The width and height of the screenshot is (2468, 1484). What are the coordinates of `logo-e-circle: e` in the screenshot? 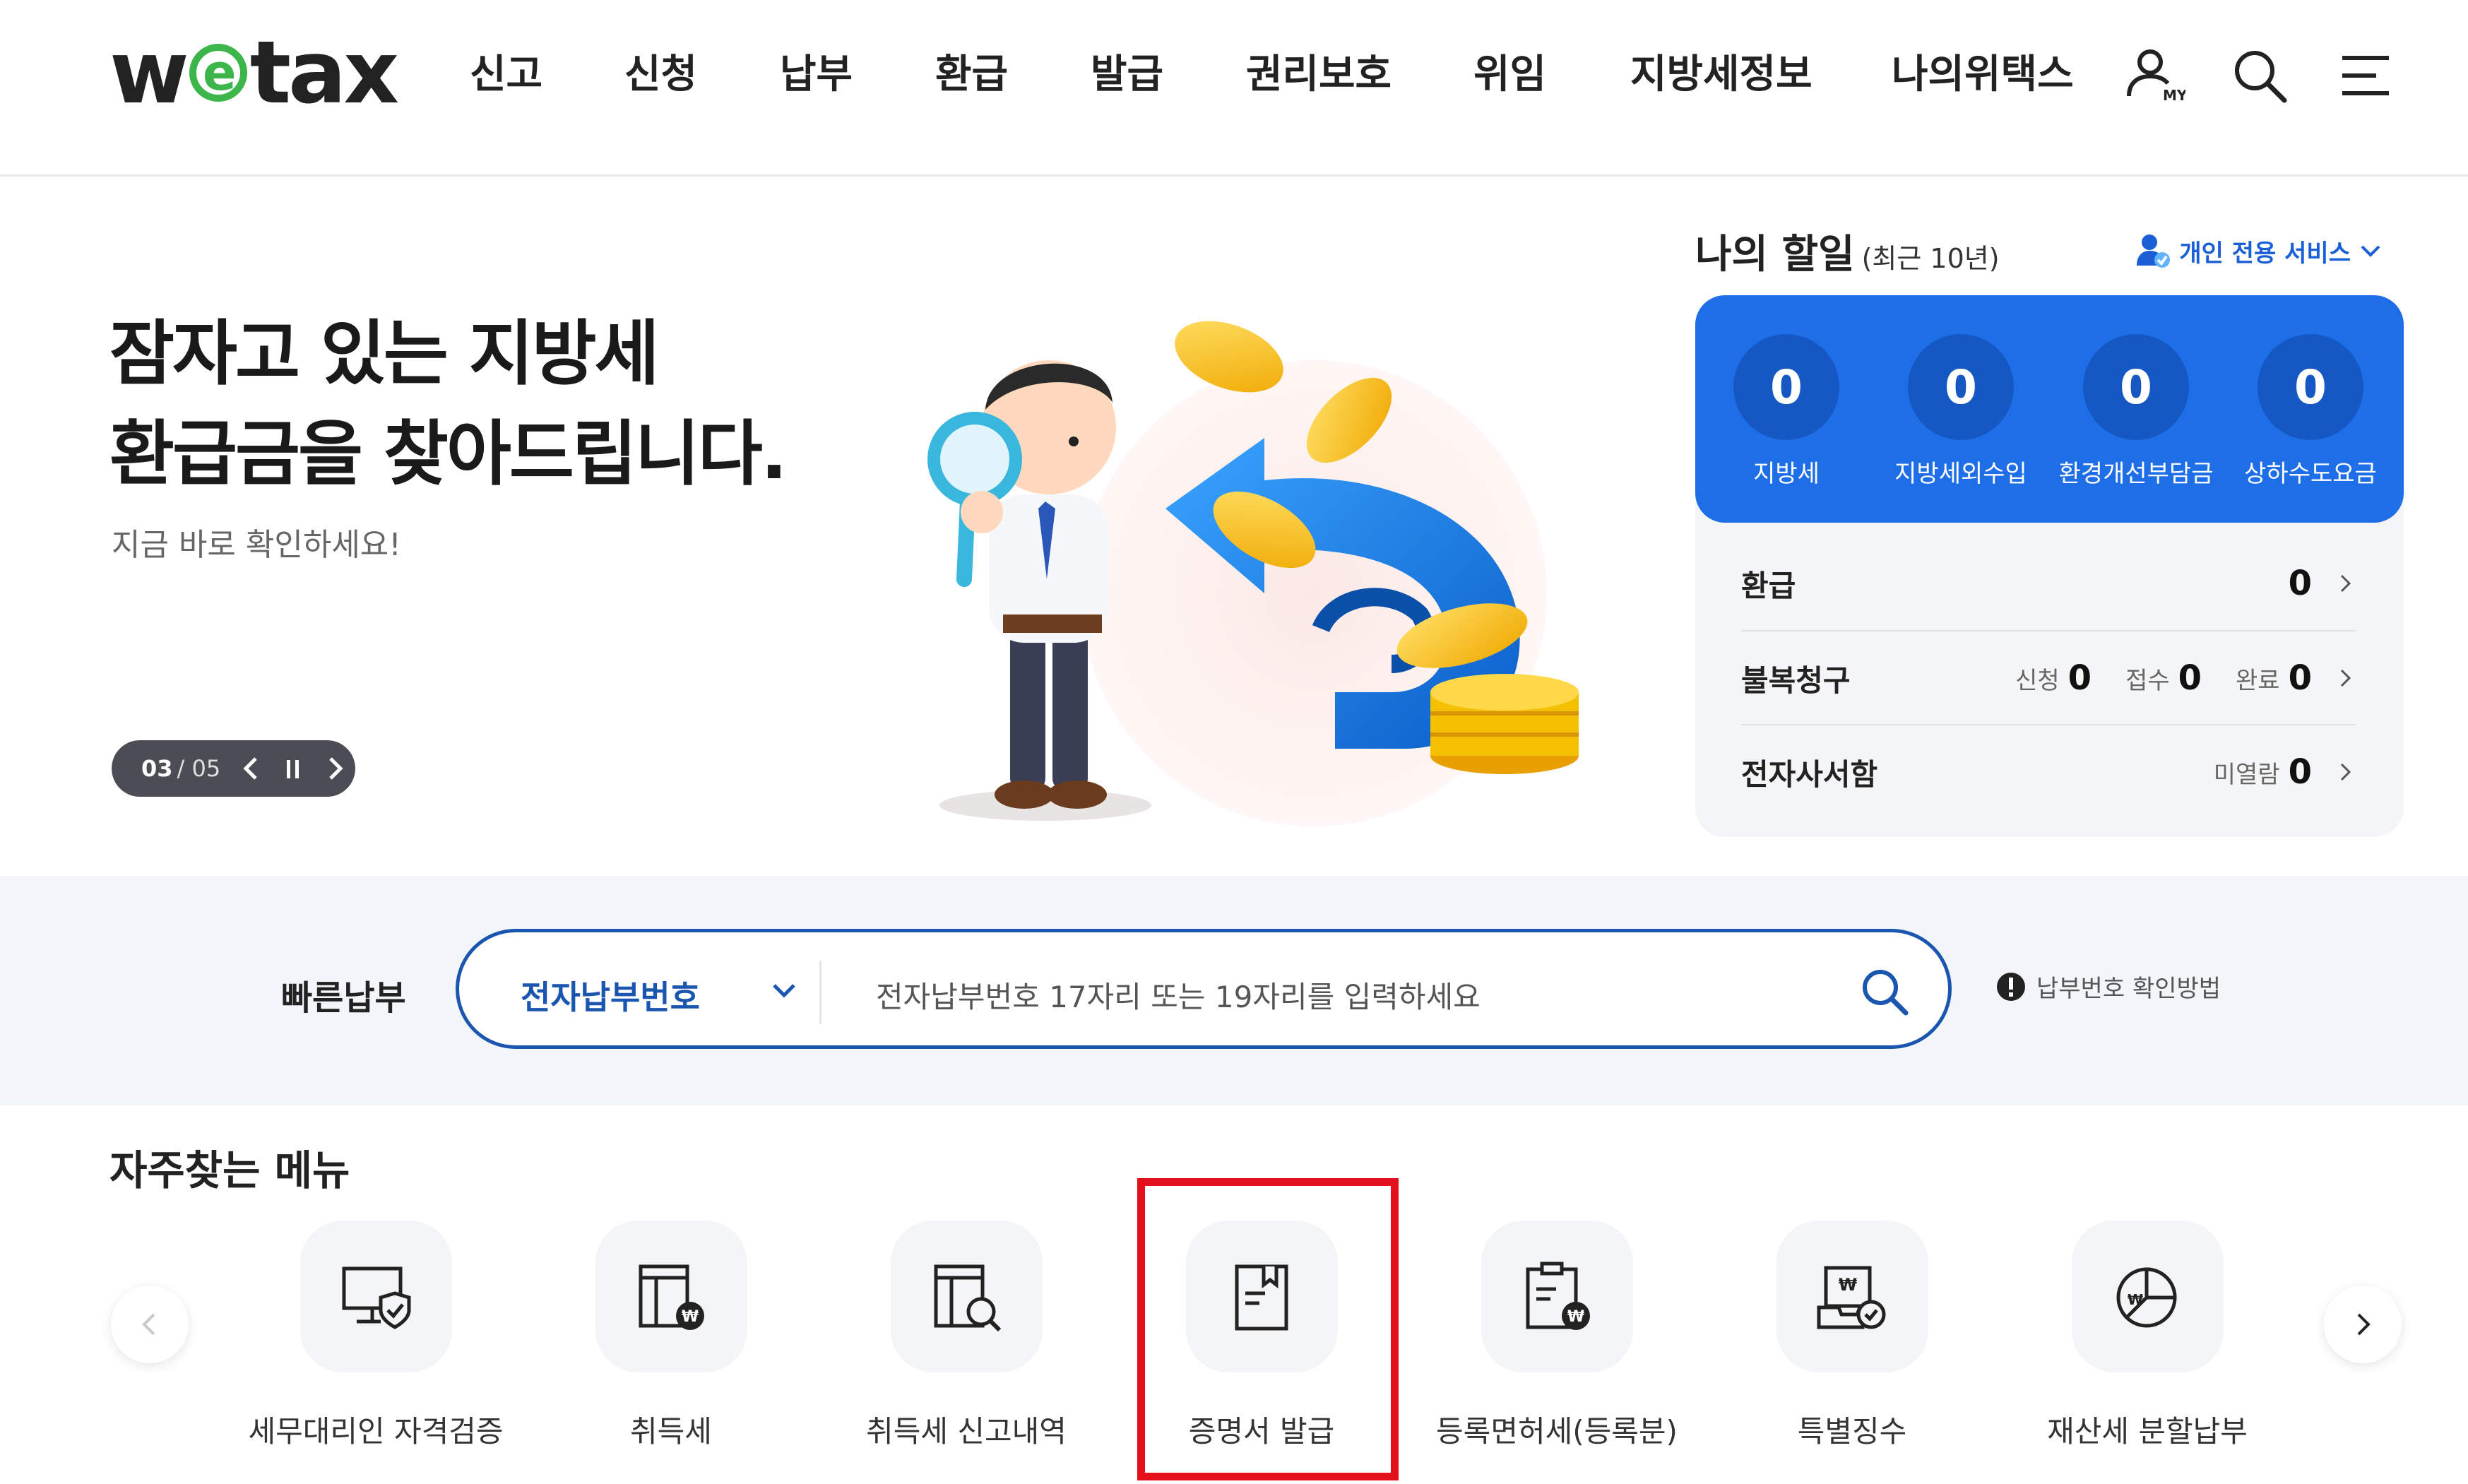 It's located at (218, 73).